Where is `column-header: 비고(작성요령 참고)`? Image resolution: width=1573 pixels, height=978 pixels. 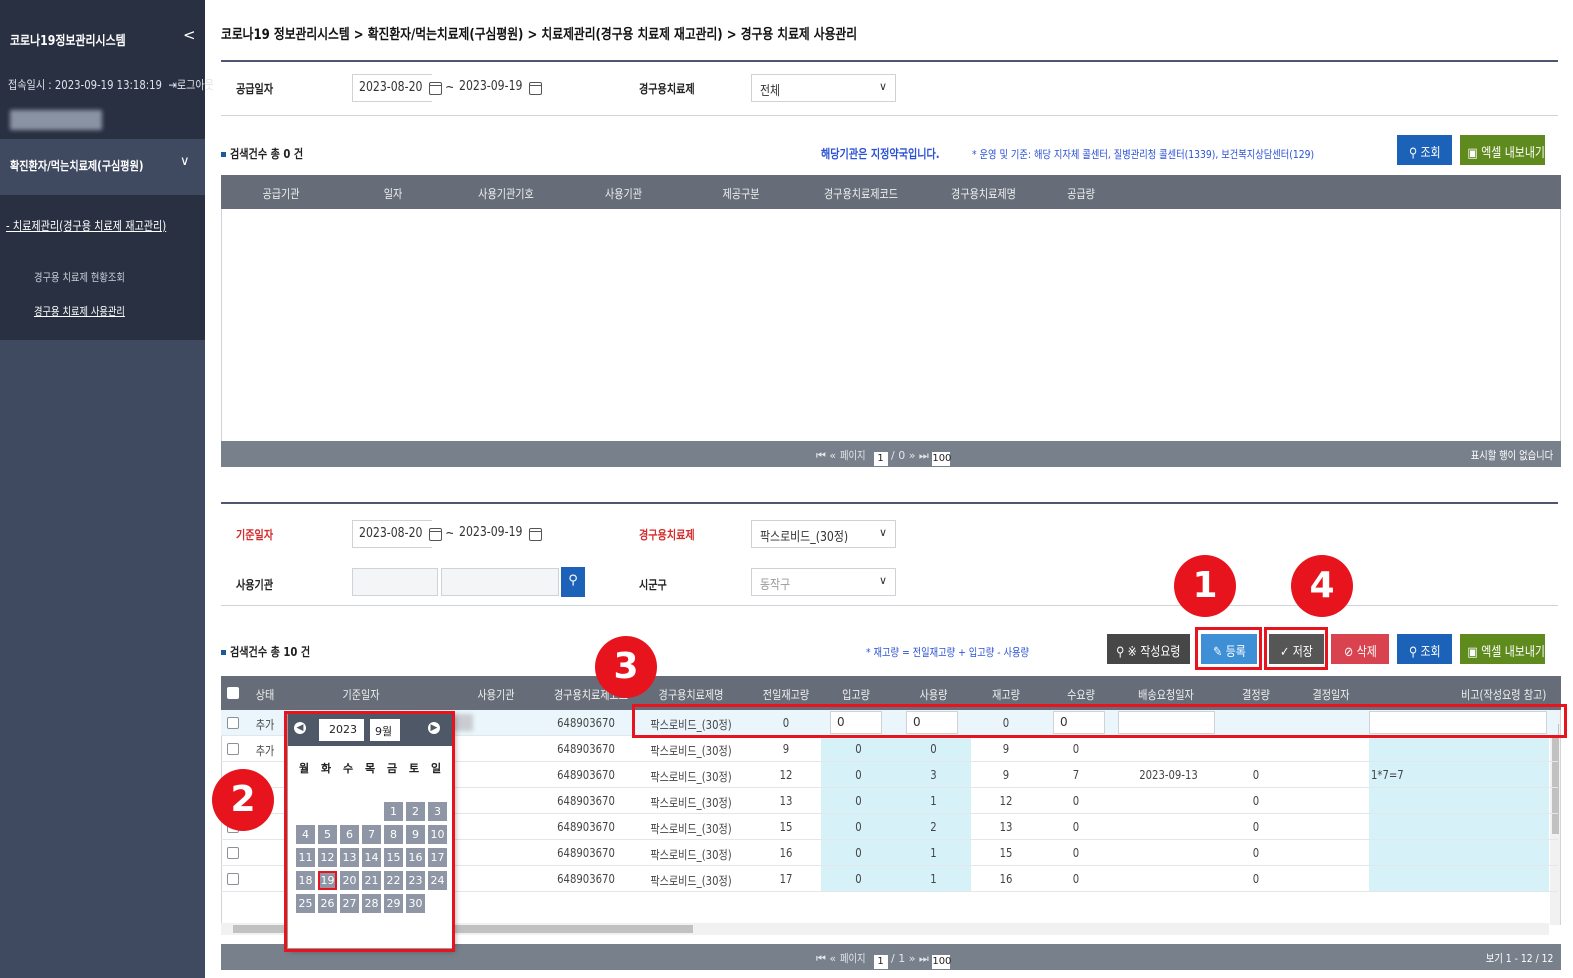 column-header: 비고(작성요령 참고) is located at coordinates (1511, 694).